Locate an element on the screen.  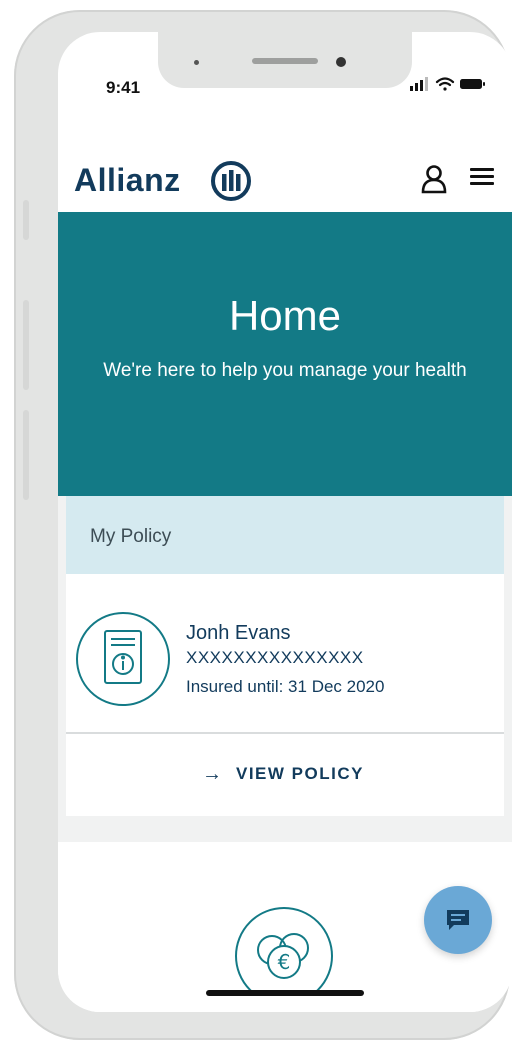
policy-holder-name: Jonh Evans is located at coordinates (238, 633).